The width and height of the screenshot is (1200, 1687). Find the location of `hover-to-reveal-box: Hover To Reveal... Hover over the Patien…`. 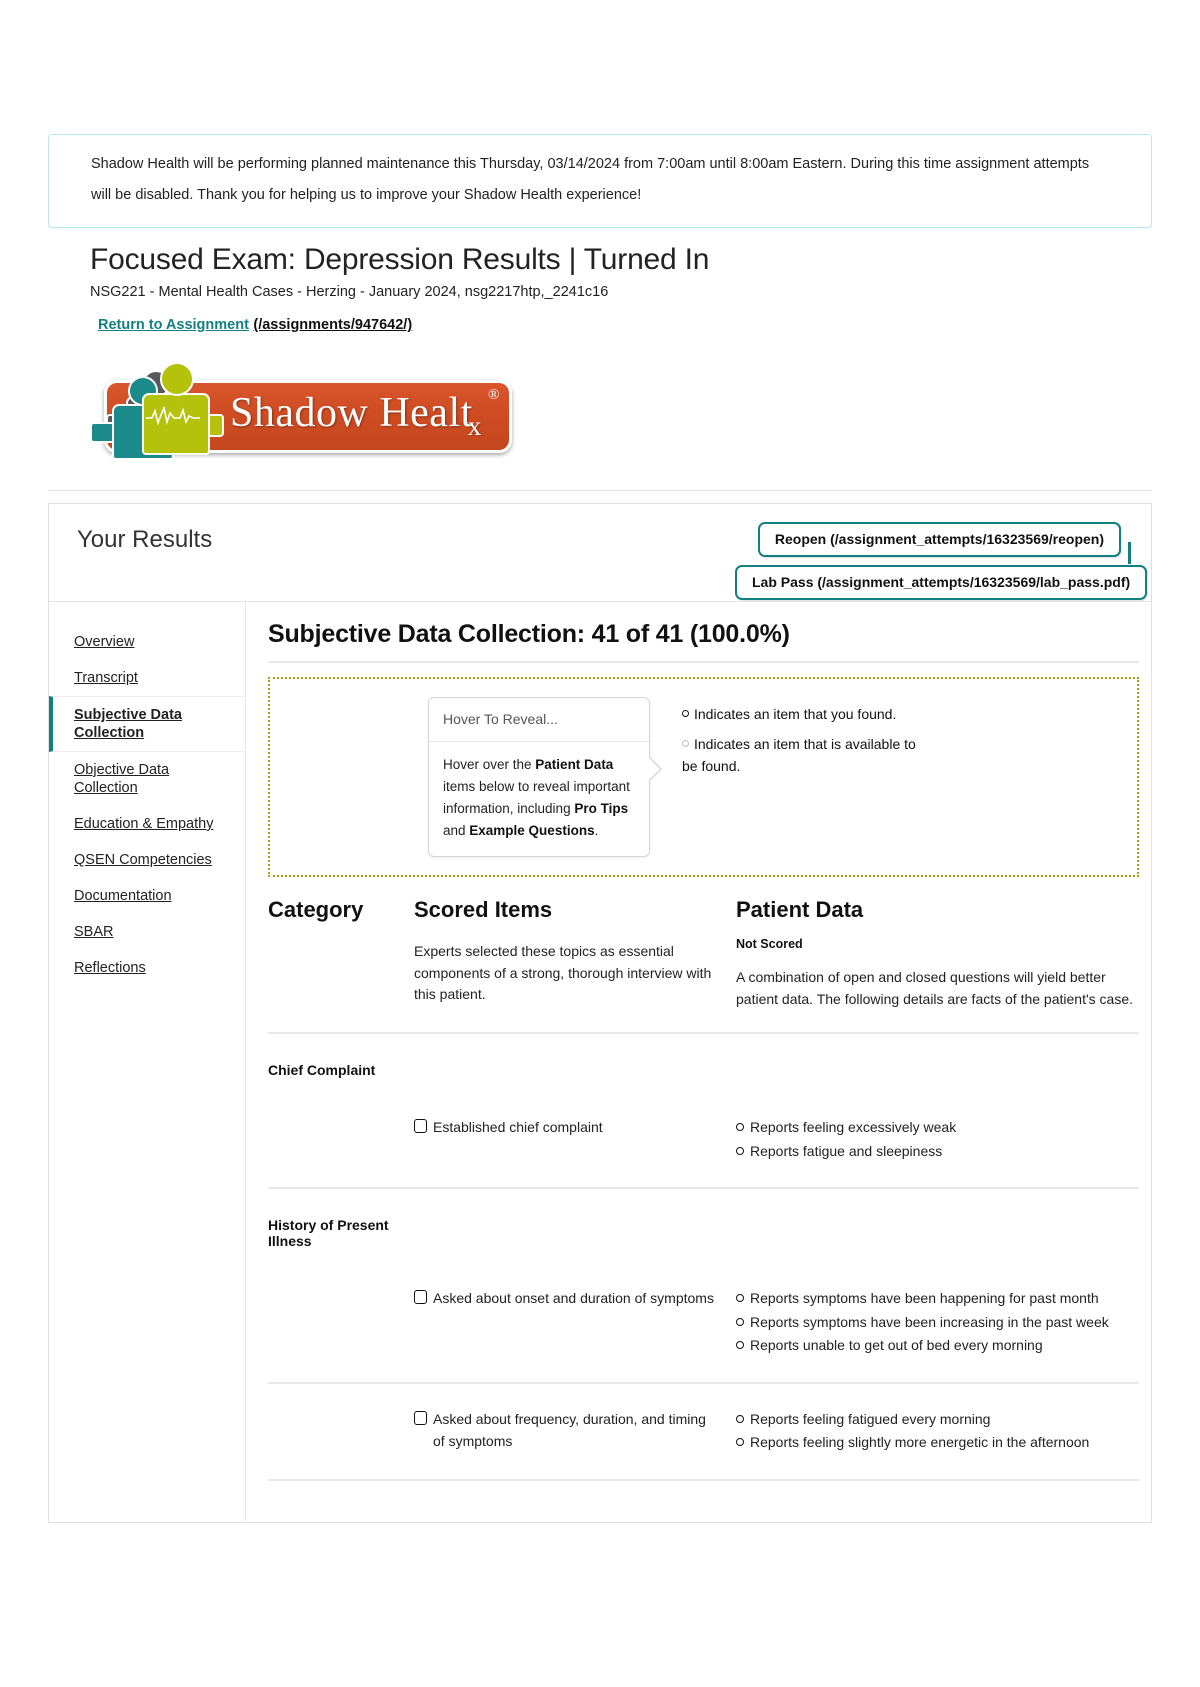

hover-to-reveal-box: Hover To Reveal... Hover over the Patien… is located at coordinates (703, 777).